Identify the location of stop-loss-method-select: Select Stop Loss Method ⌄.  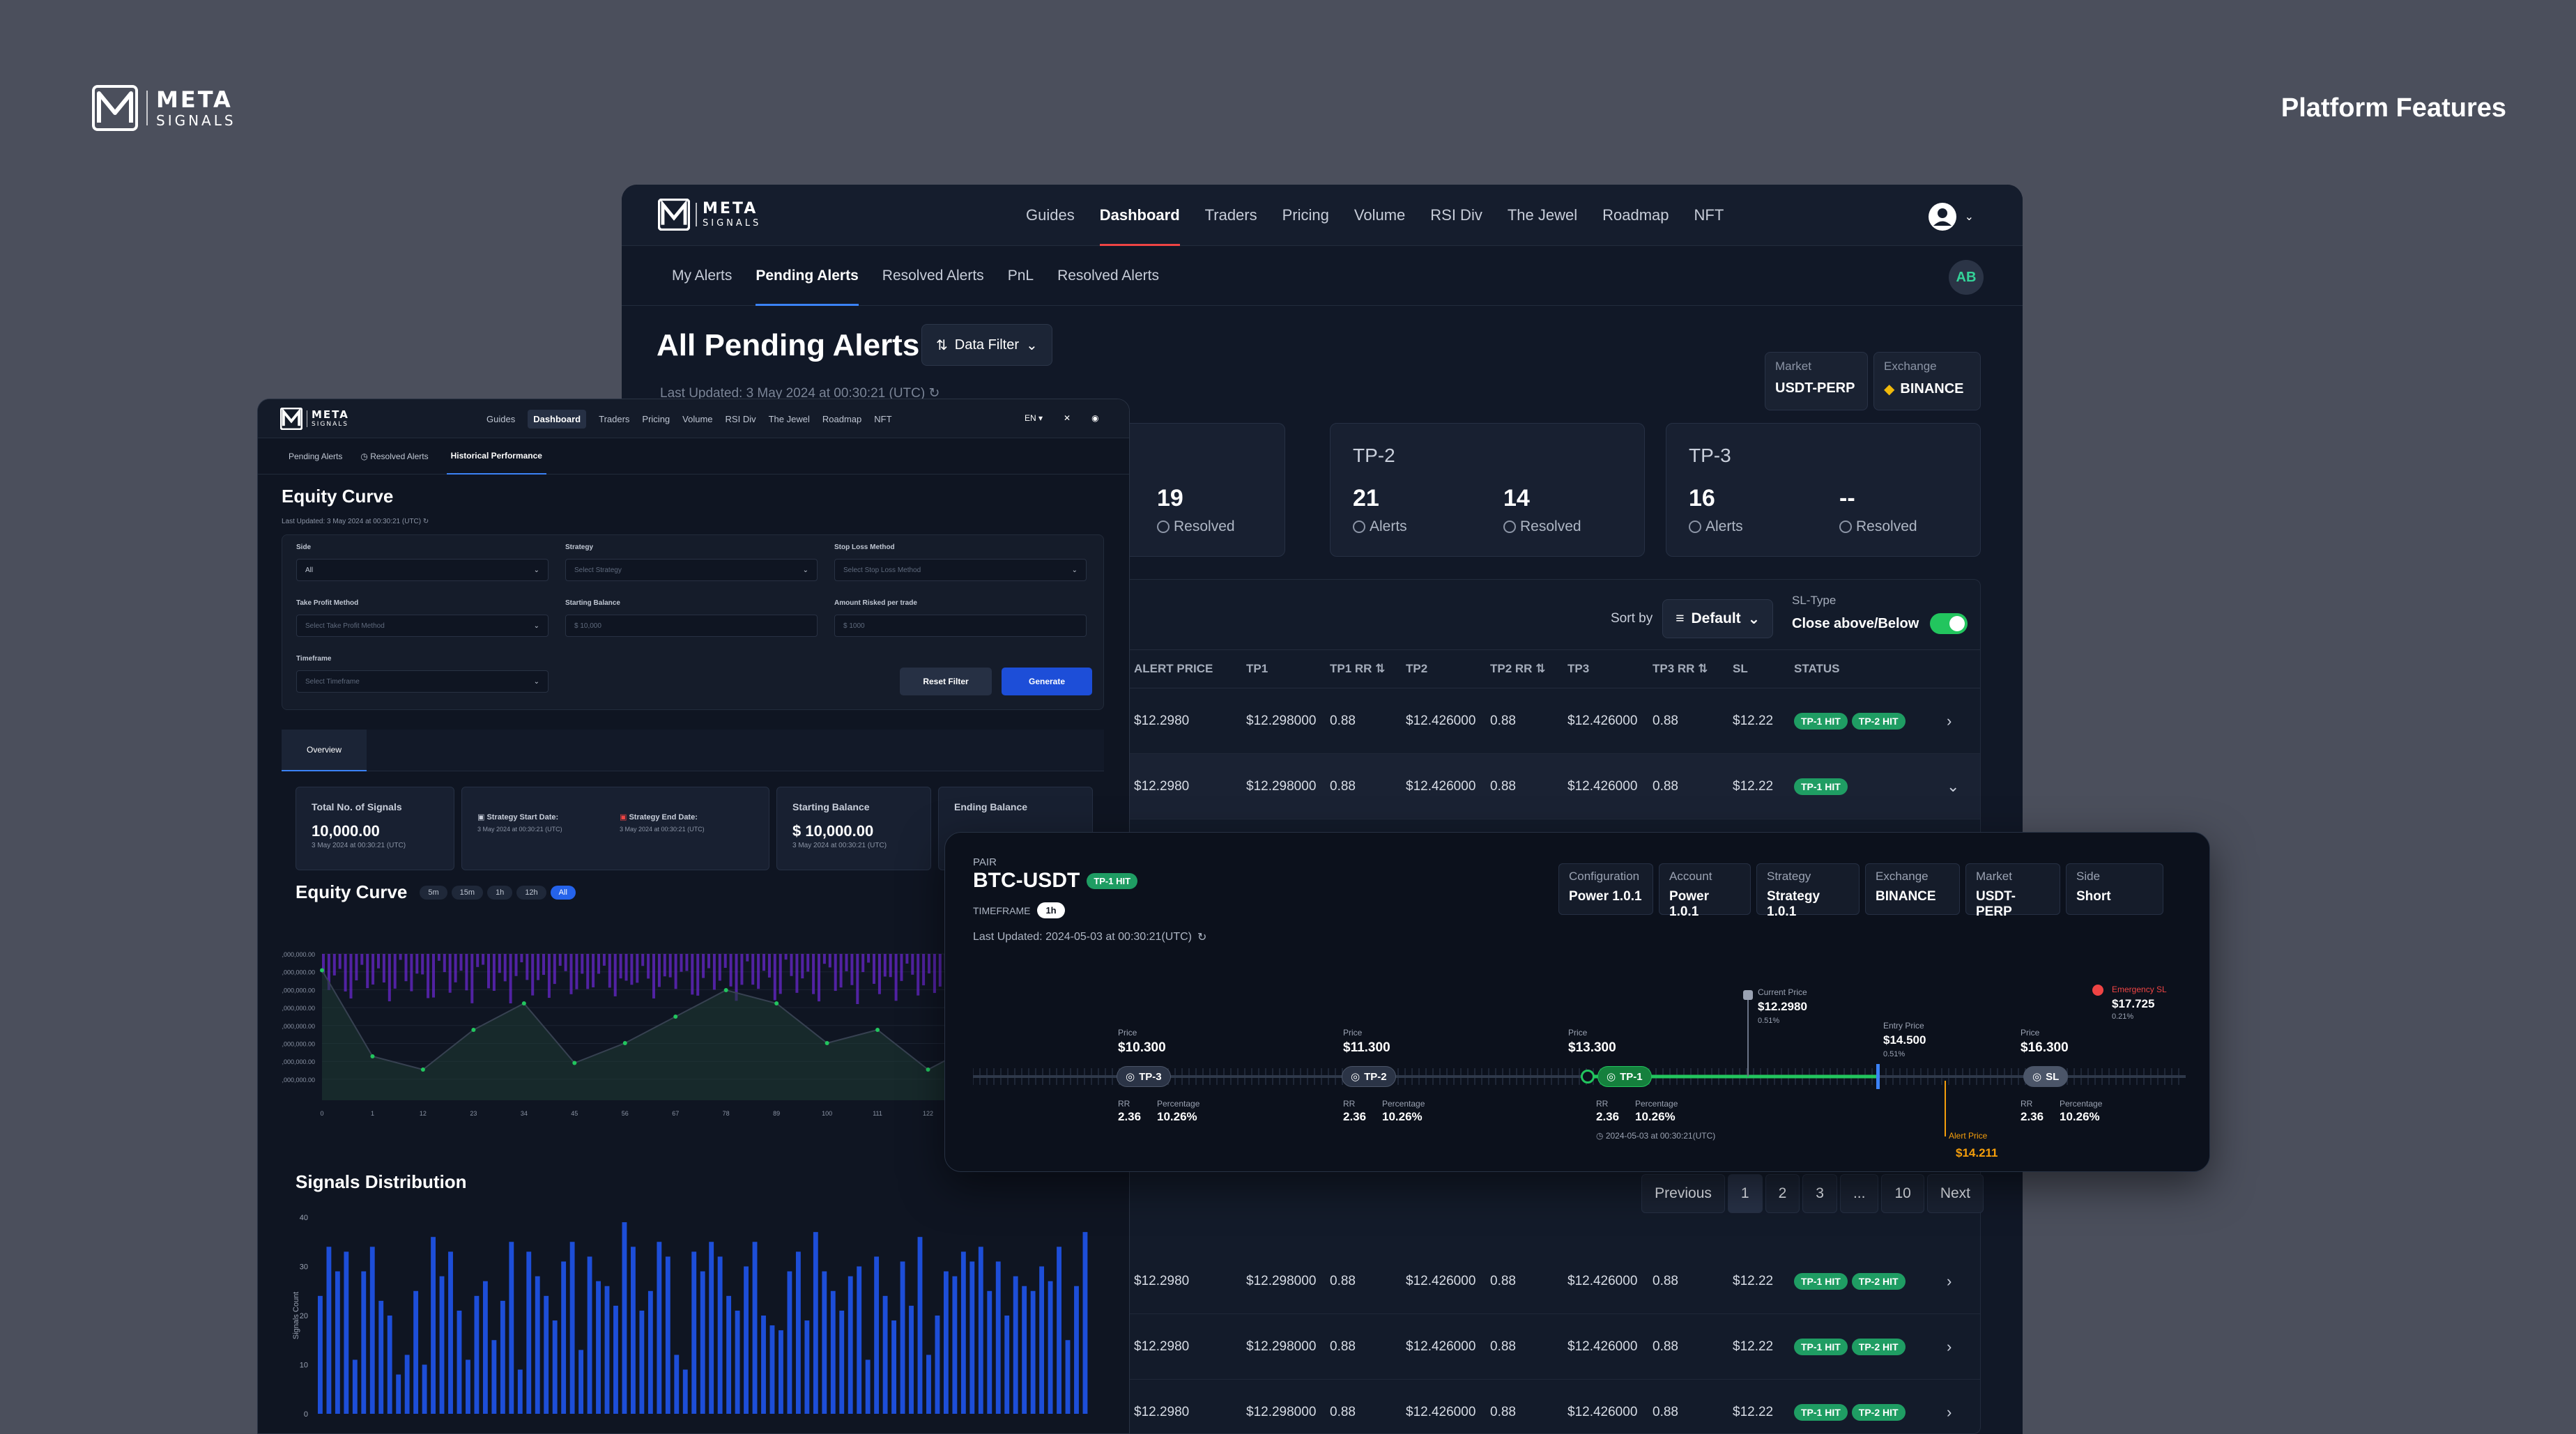
(960, 570).